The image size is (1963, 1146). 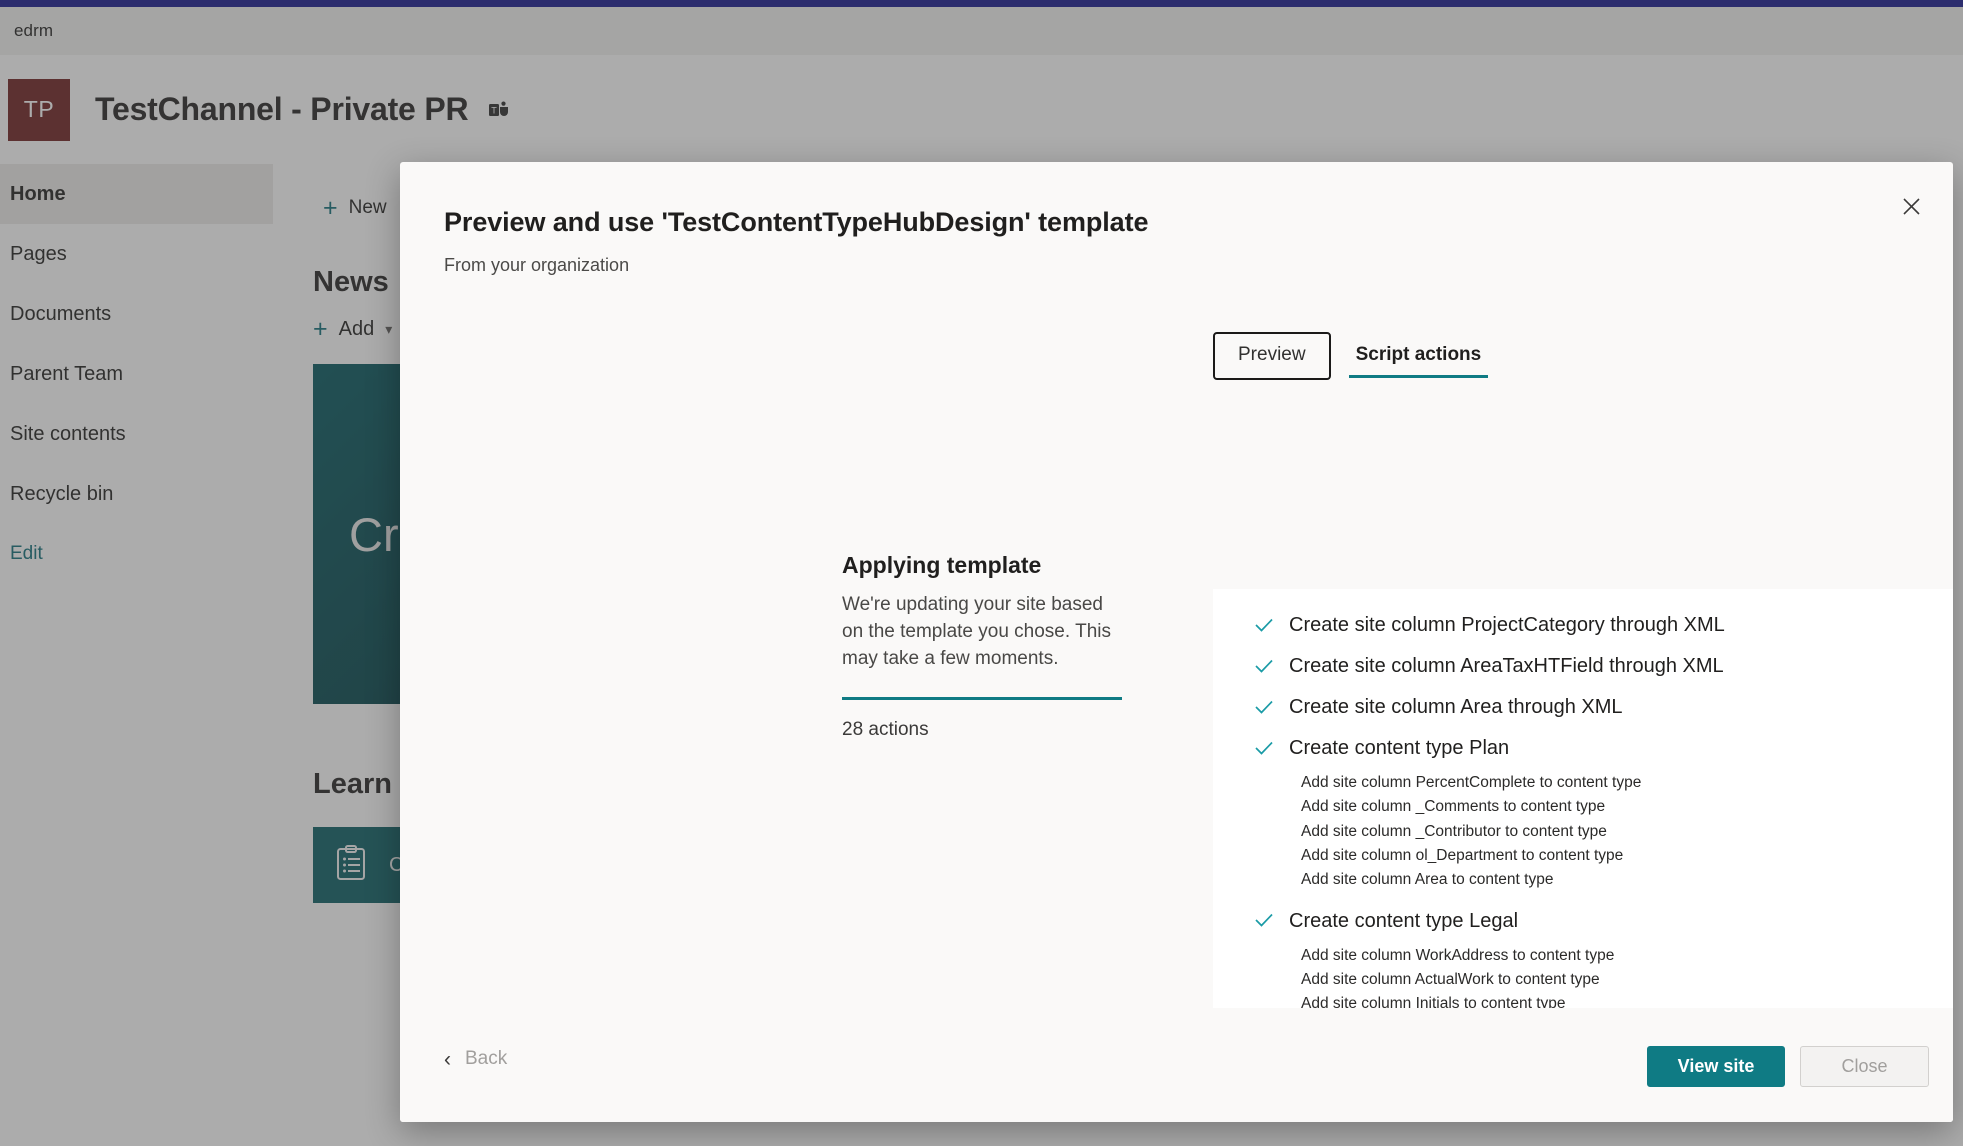 What do you see at coordinates (1864, 1066) in the screenshot?
I see `close-button: Close` at bounding box center [1864, 1066].